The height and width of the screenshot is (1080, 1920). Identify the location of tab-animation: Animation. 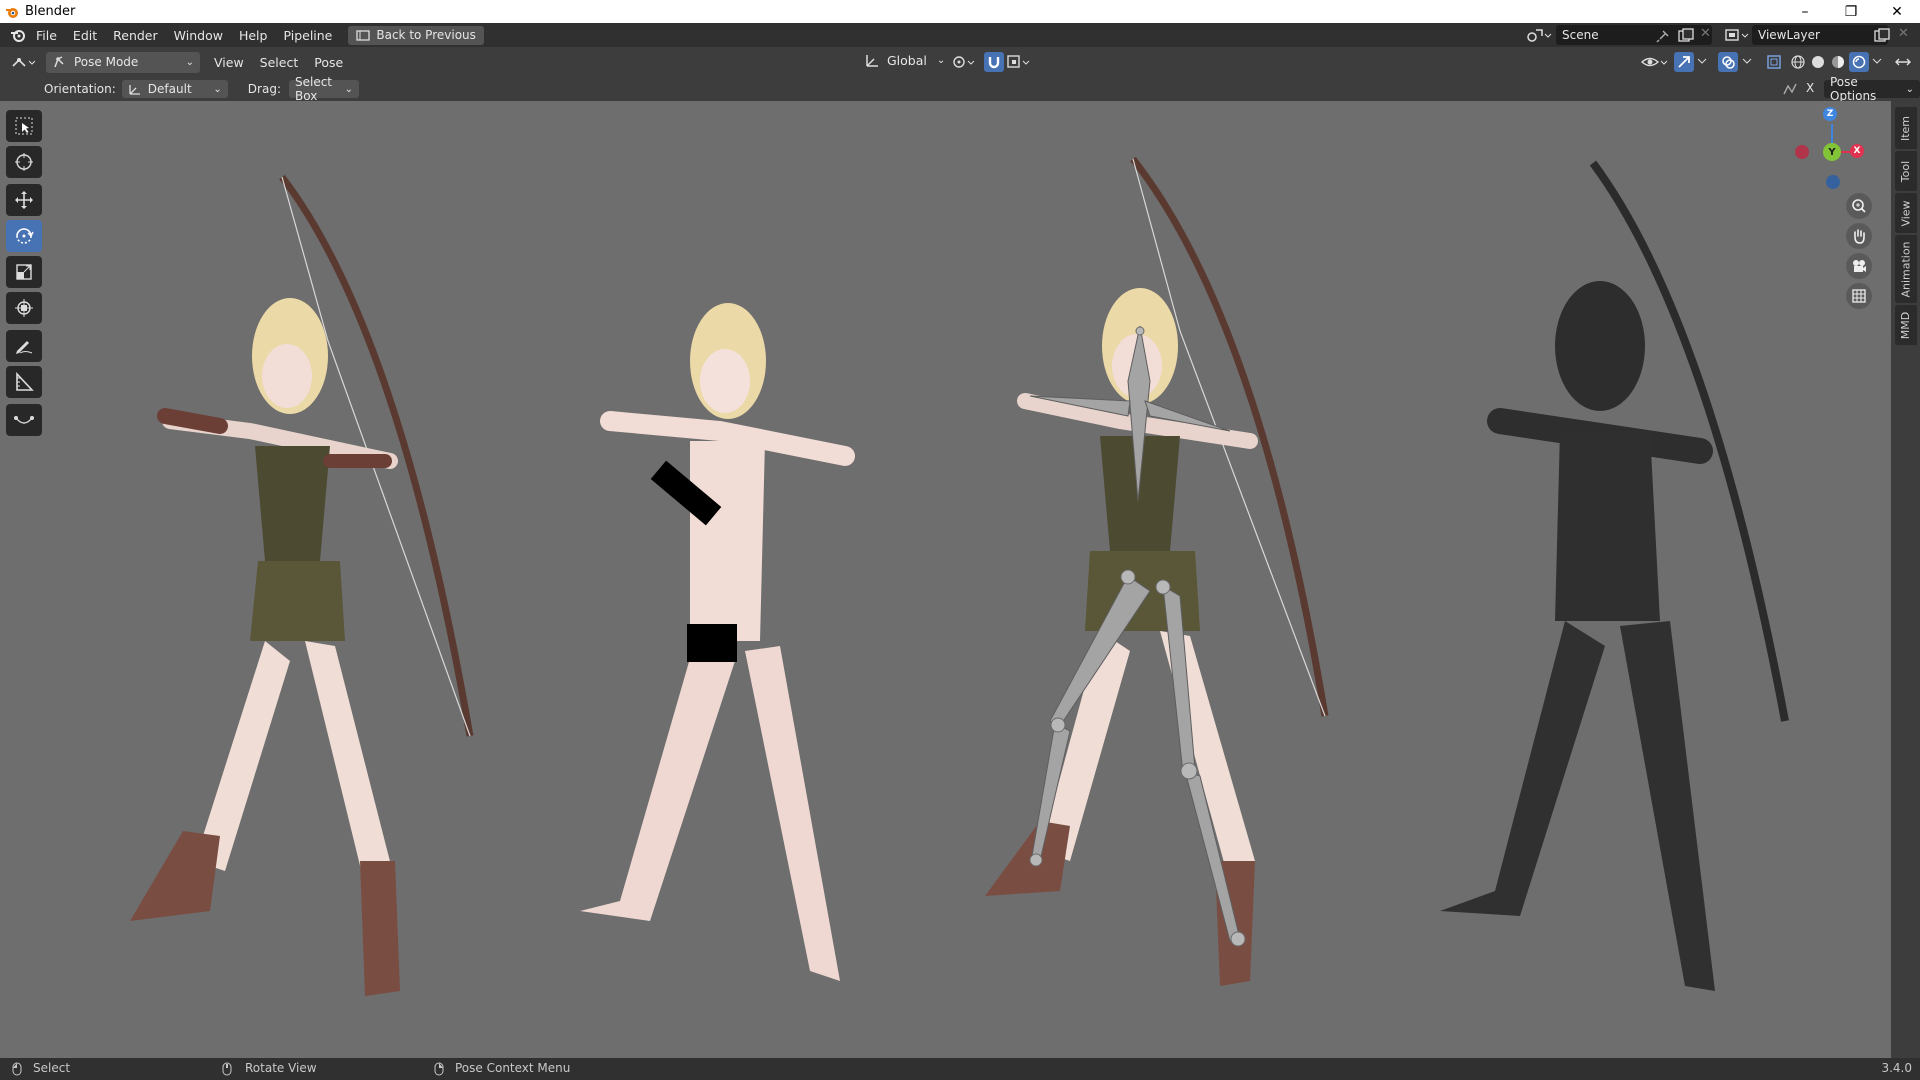
(1906, 269).